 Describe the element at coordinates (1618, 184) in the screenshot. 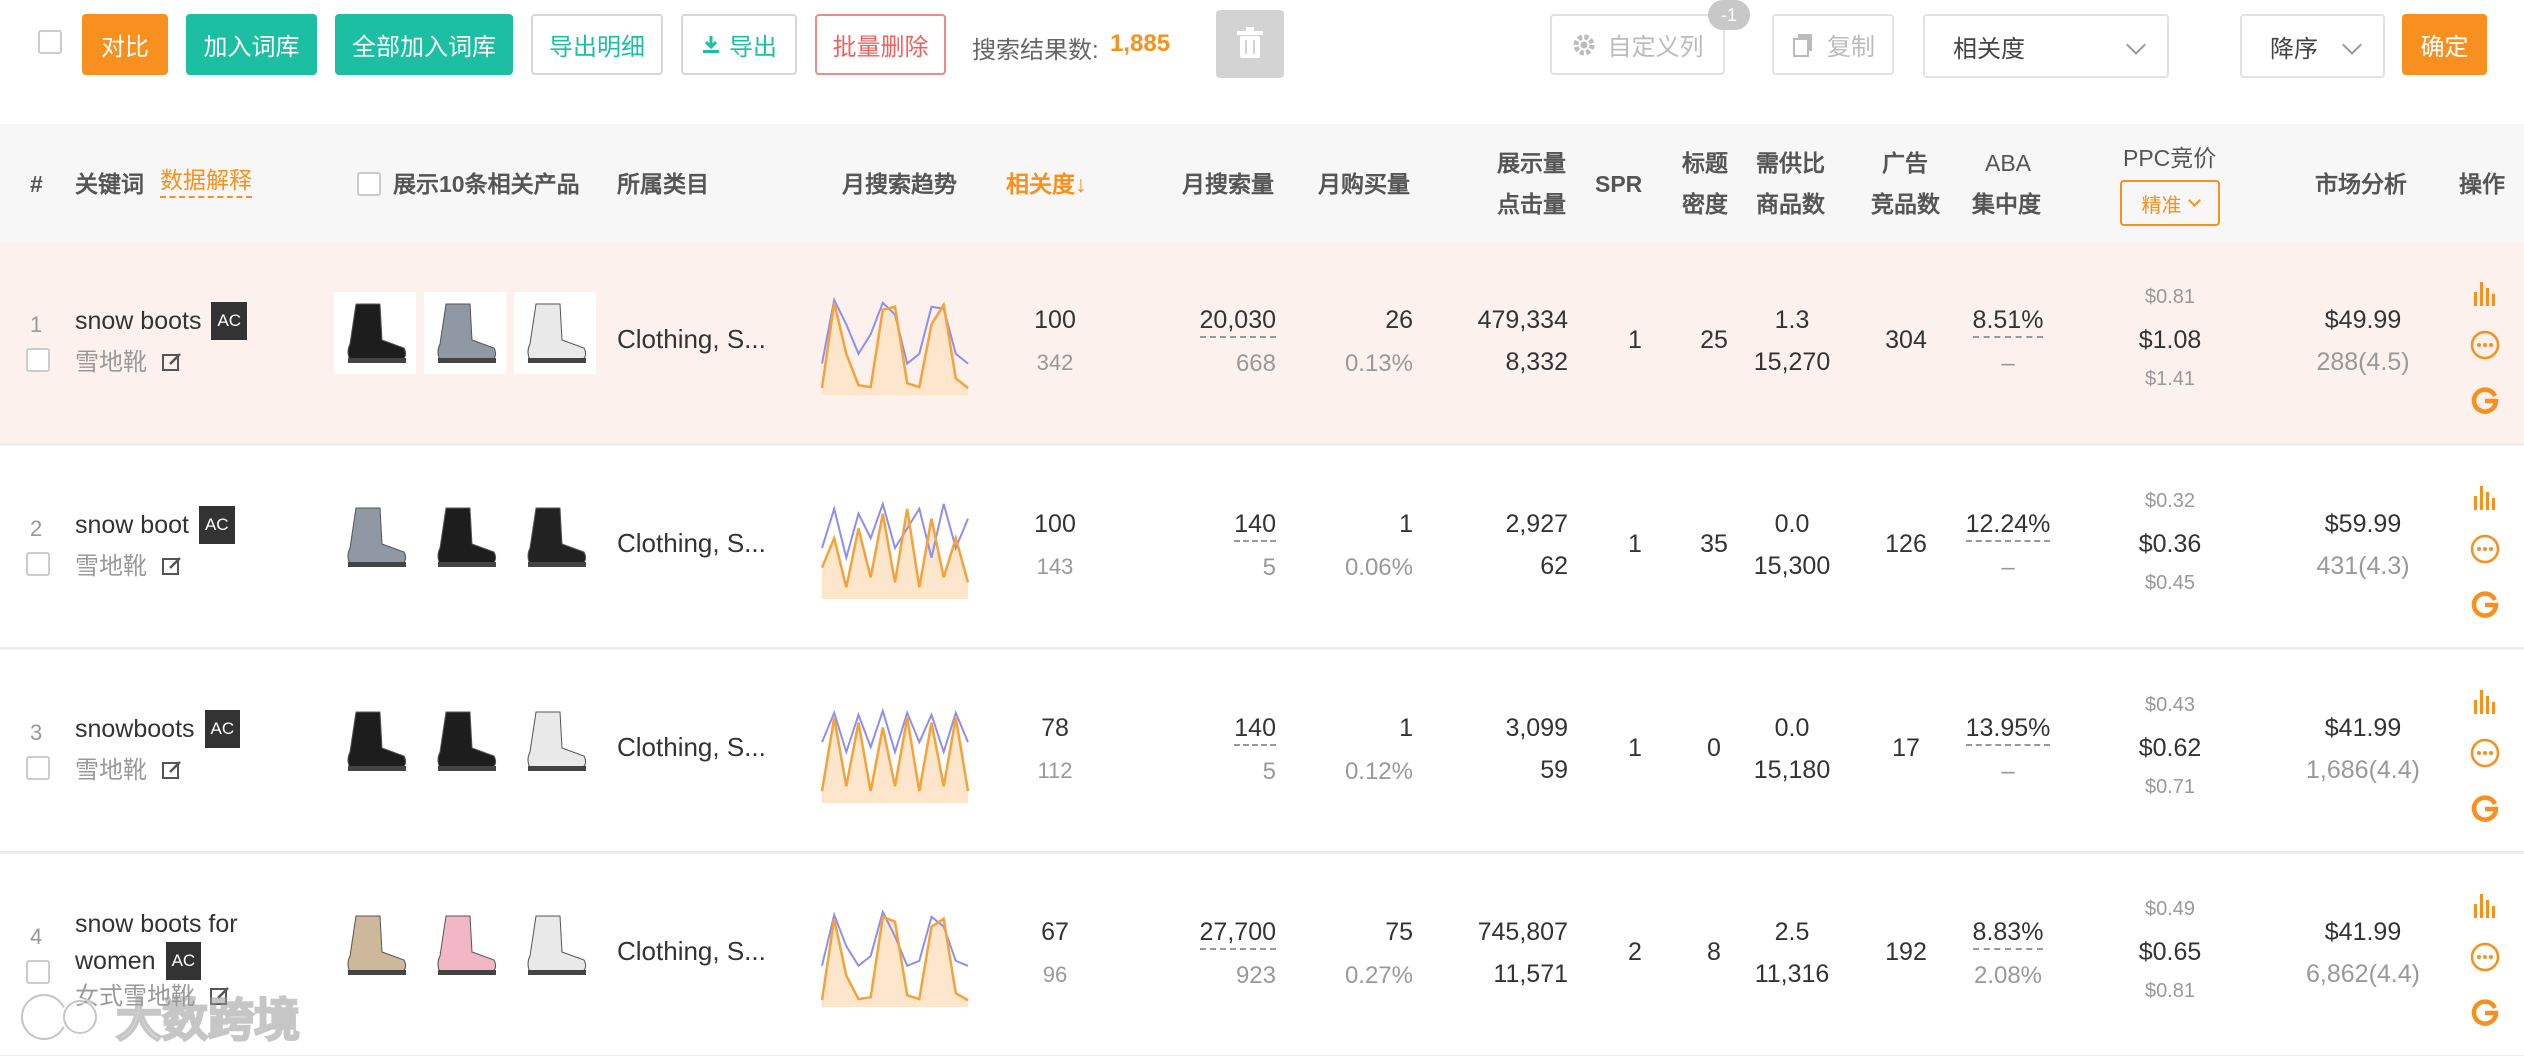

I see `col-spr: SPR` at that location.